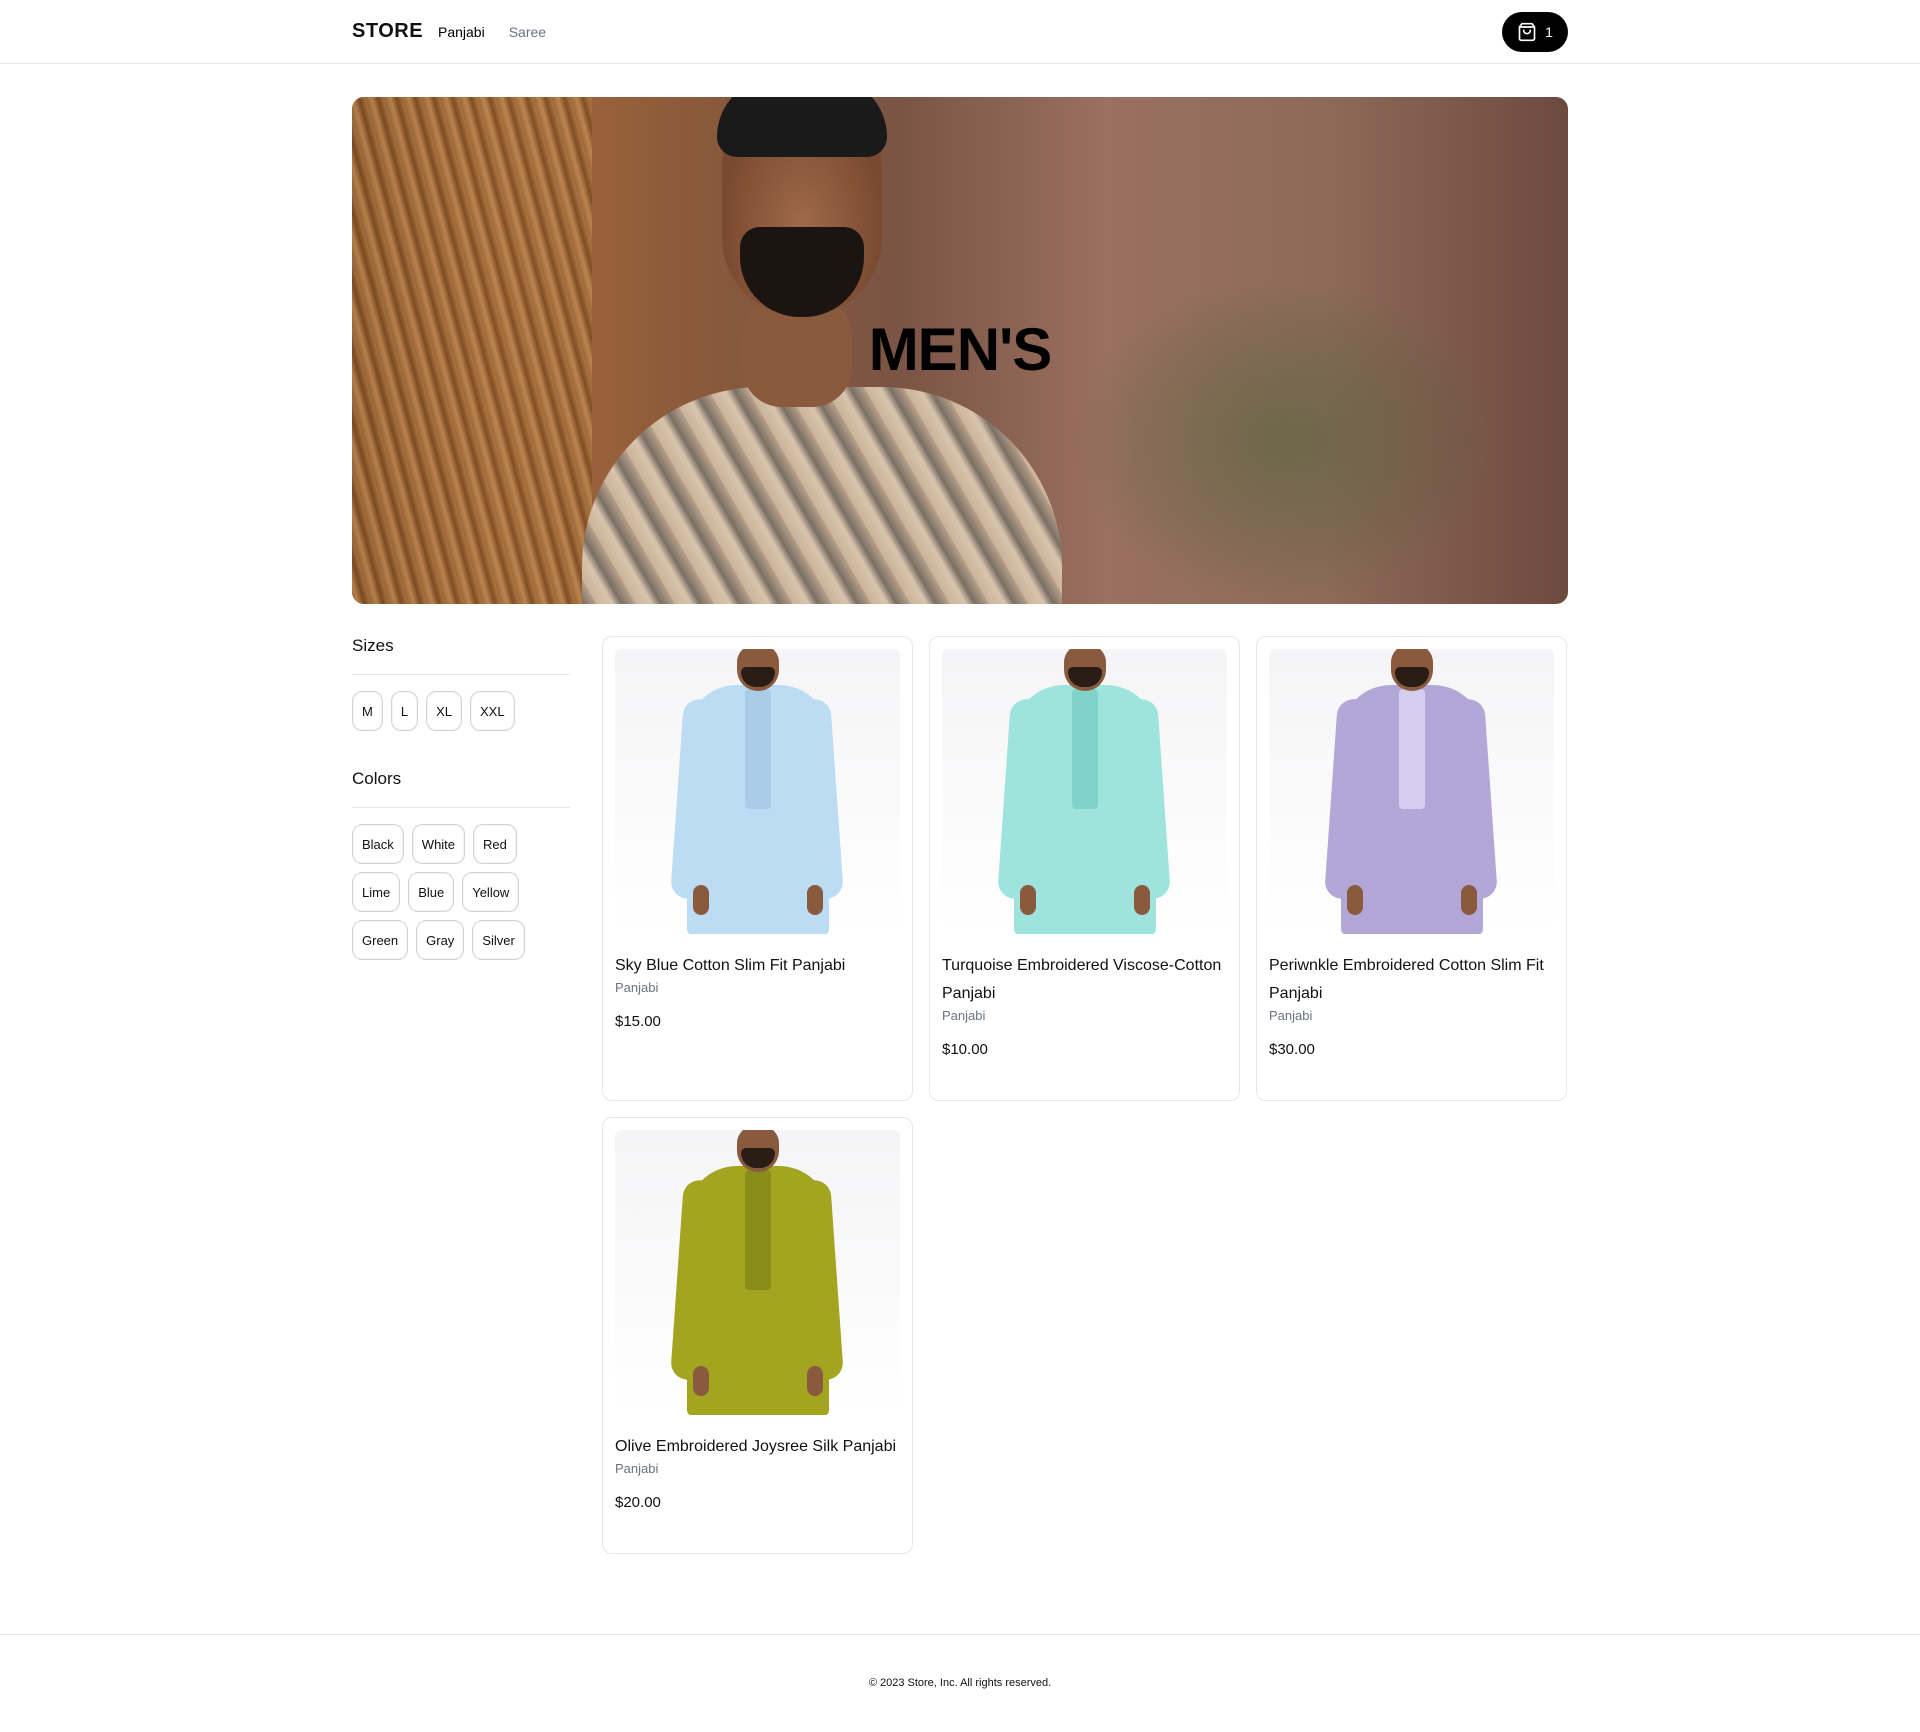  I want to click on color-option-lime: Lime, so click(376, 892).